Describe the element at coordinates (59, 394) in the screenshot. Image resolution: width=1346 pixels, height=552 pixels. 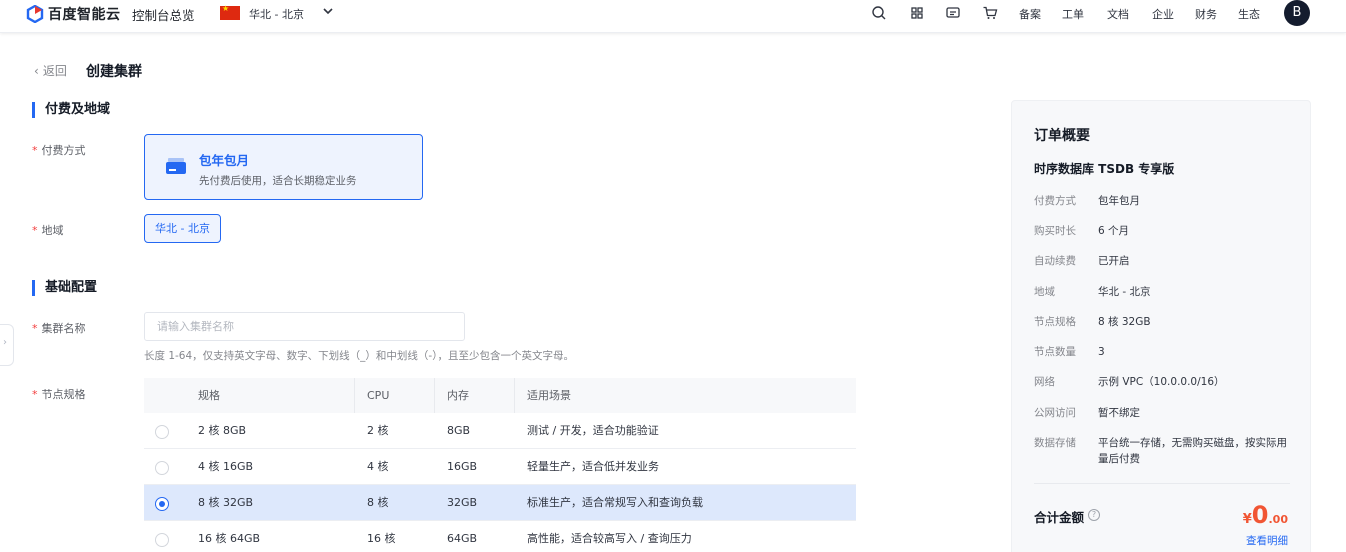
I see `node-spec-label: * 节点规格` at that location.